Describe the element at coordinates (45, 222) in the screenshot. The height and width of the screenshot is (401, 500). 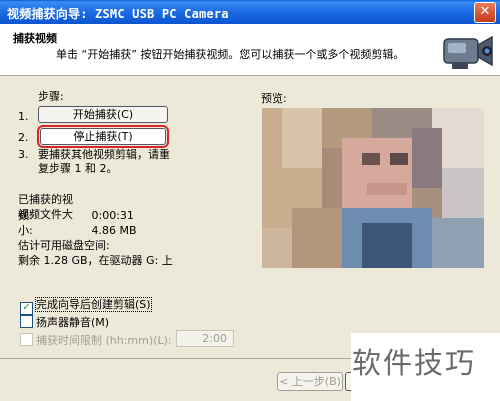
I see `file-size-label: 视频文件大小:` at that location.